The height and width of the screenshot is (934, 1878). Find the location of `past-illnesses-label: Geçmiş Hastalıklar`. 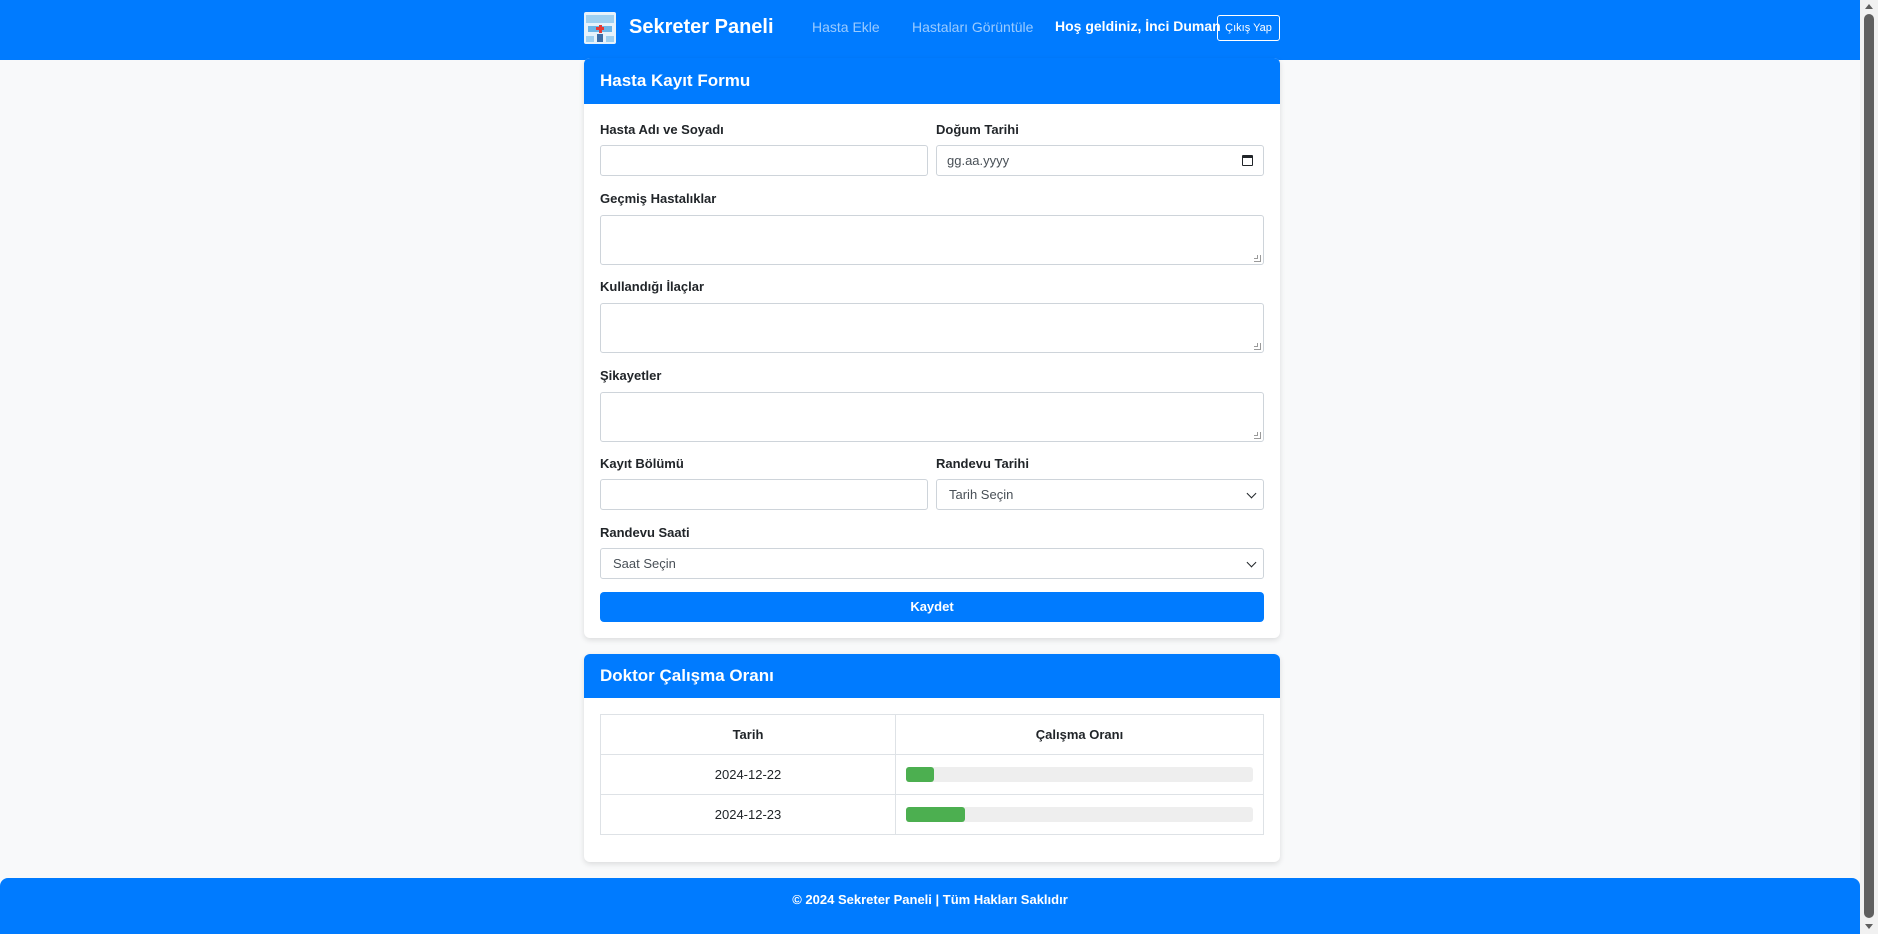

past-illnesses-label: Geçmiş Hastalıklar is located at coordinates (658, 198).